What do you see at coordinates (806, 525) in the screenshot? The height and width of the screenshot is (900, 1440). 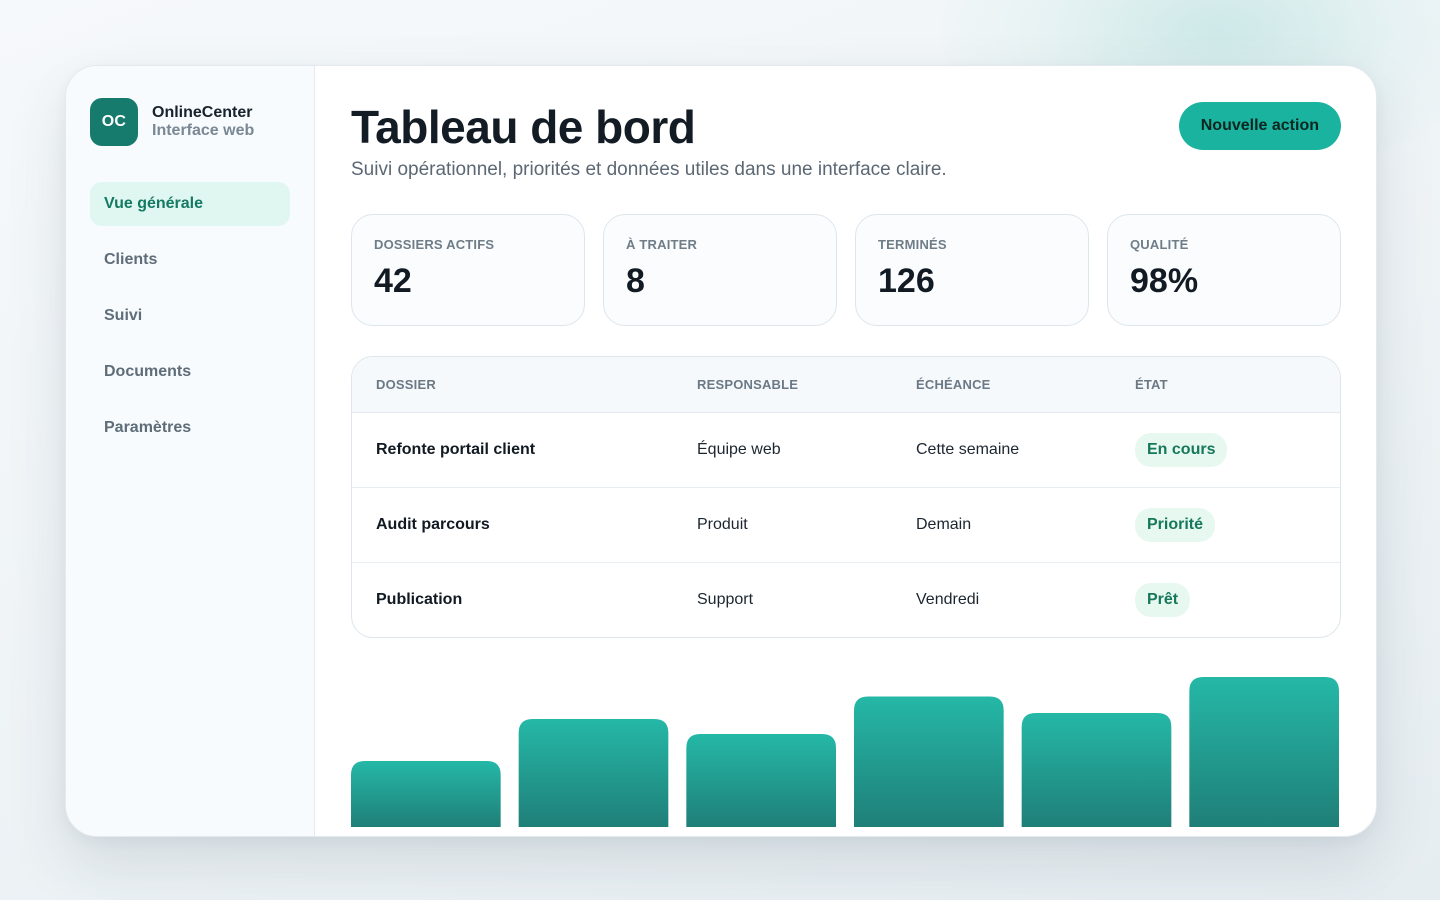 I see `cell-responsable: Produit` at bounding box center [806, 525].